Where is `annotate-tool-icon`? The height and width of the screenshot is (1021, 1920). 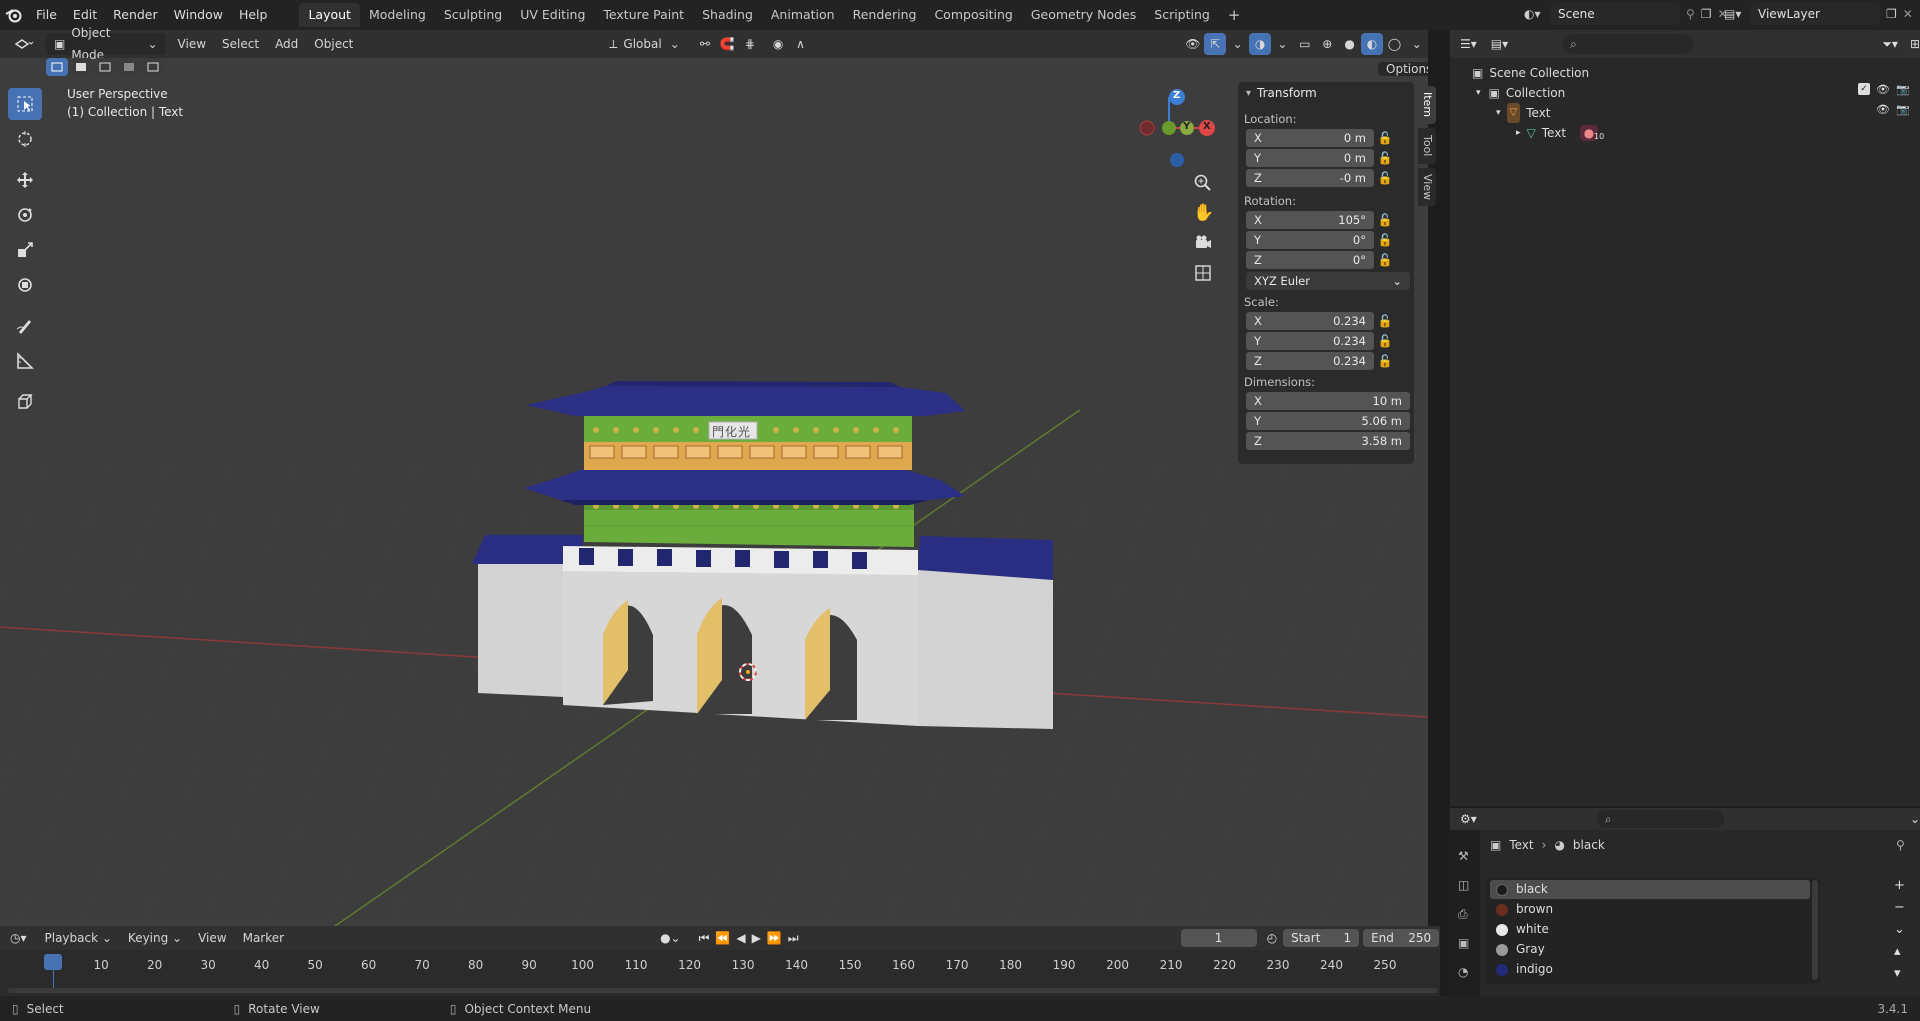 annotate-tool-icon is located at coordinates (25, 326).